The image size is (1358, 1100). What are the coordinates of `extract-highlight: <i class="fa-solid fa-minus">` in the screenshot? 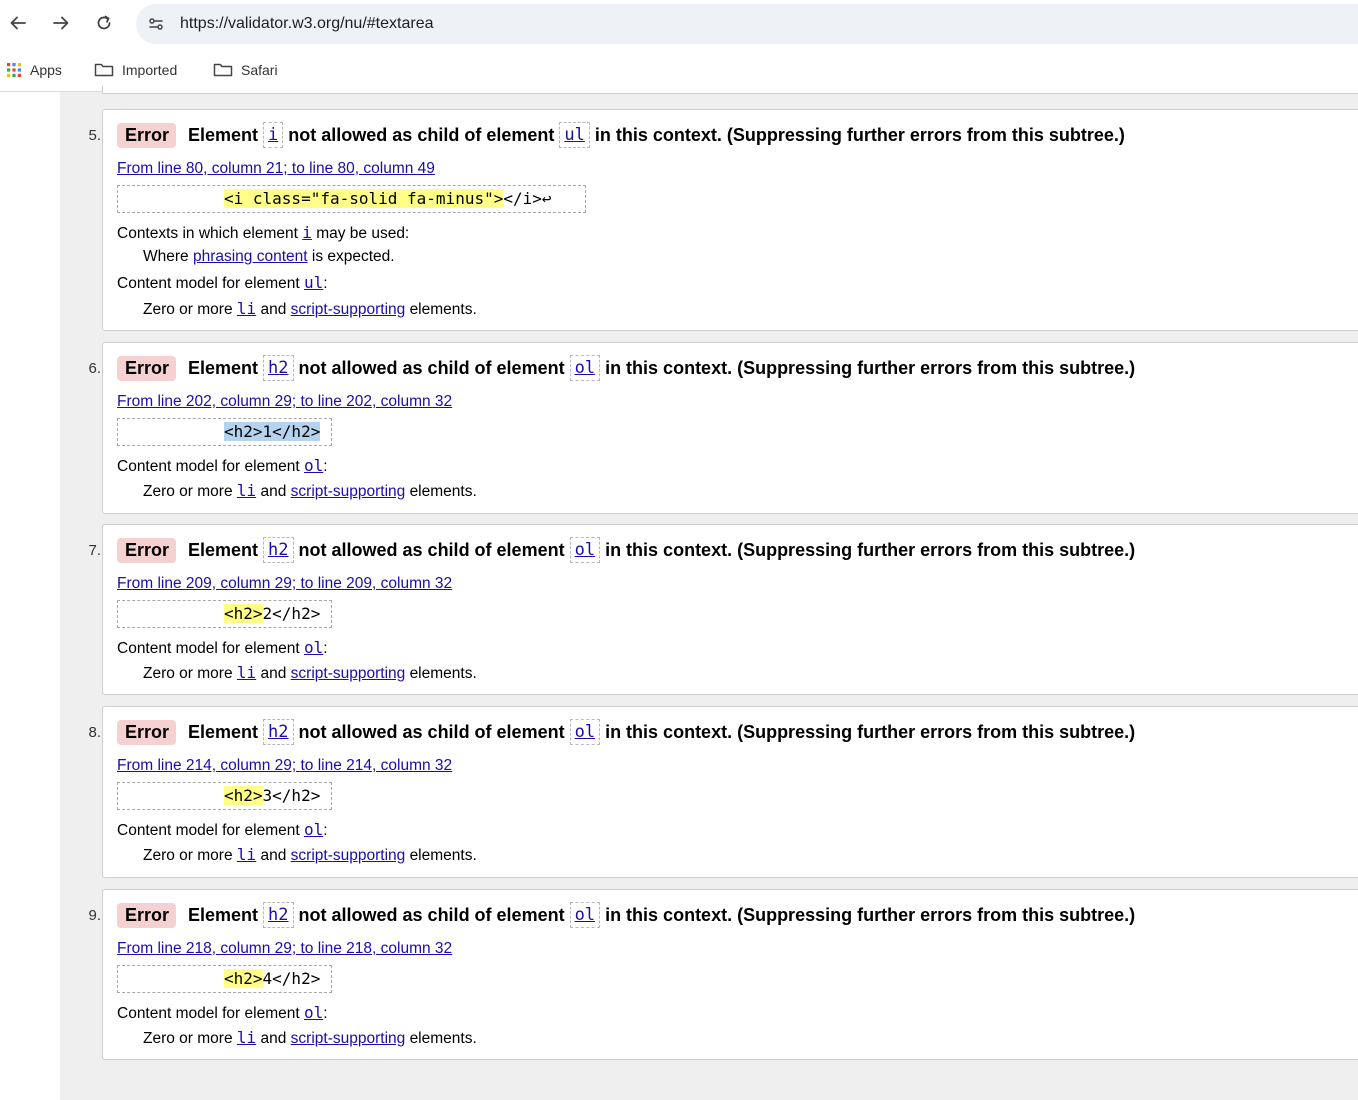 It's located at (364, 198).